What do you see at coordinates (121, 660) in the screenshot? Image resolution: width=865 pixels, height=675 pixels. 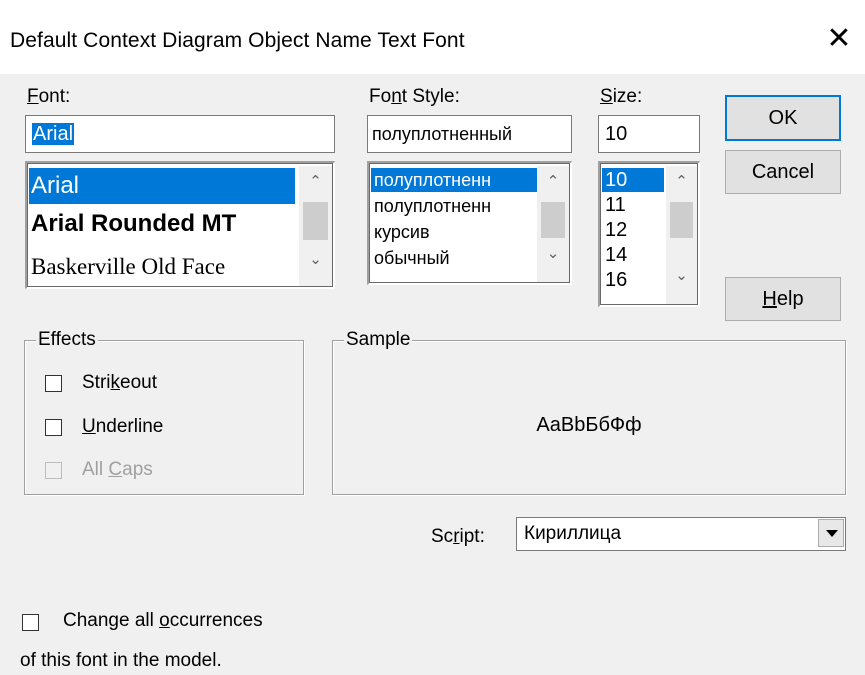 I see `change-all-label-line2: of this font in the model.` at bounding box center [121, 660].